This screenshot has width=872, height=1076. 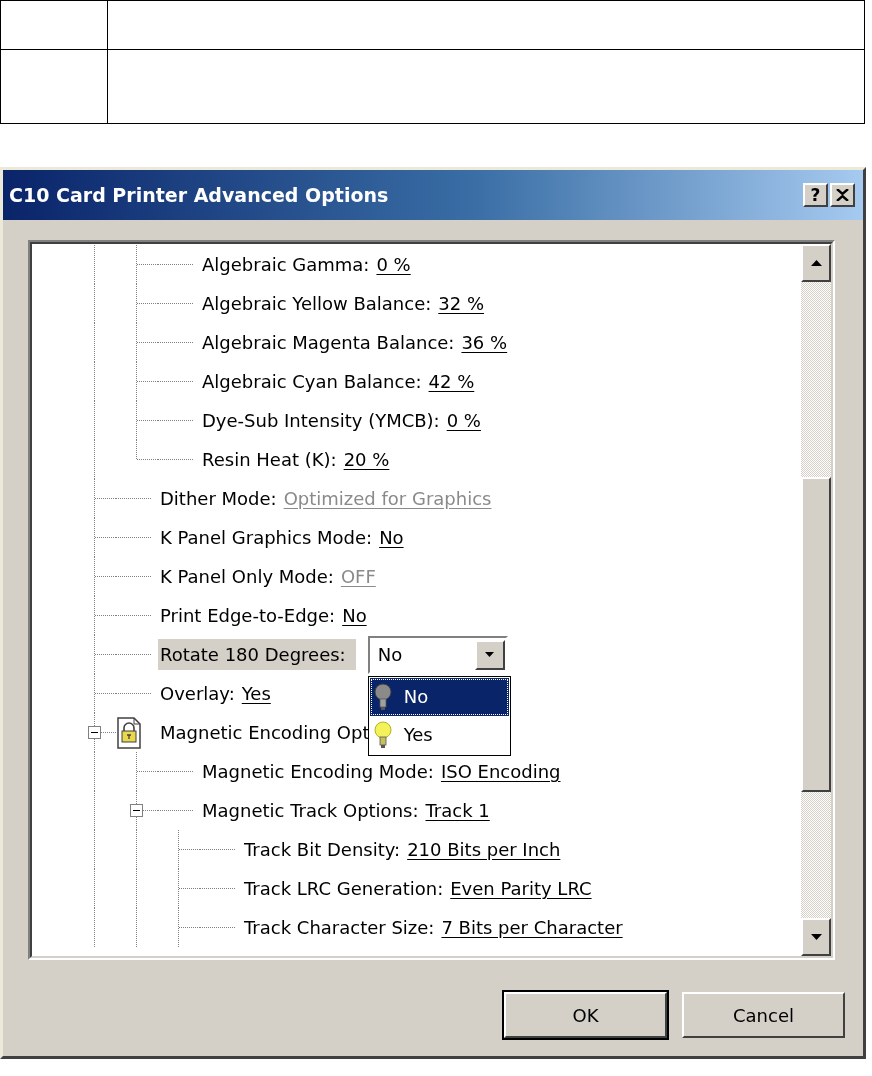 What do you see at coordinates (339, 927) in the screenshot?
I see `setting-label: Track Character Size:` at bounding box center [339, 927].